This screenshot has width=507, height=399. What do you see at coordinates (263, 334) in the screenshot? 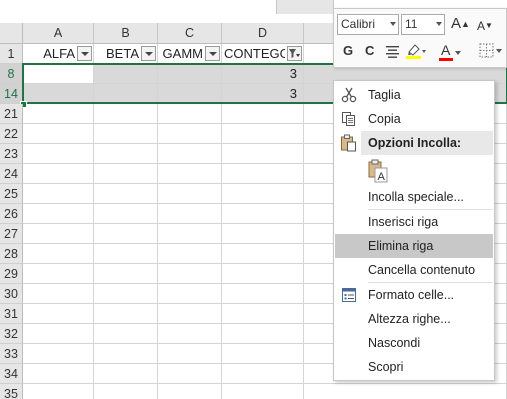
I see `cell-d32` at bounding box center [263, 334].